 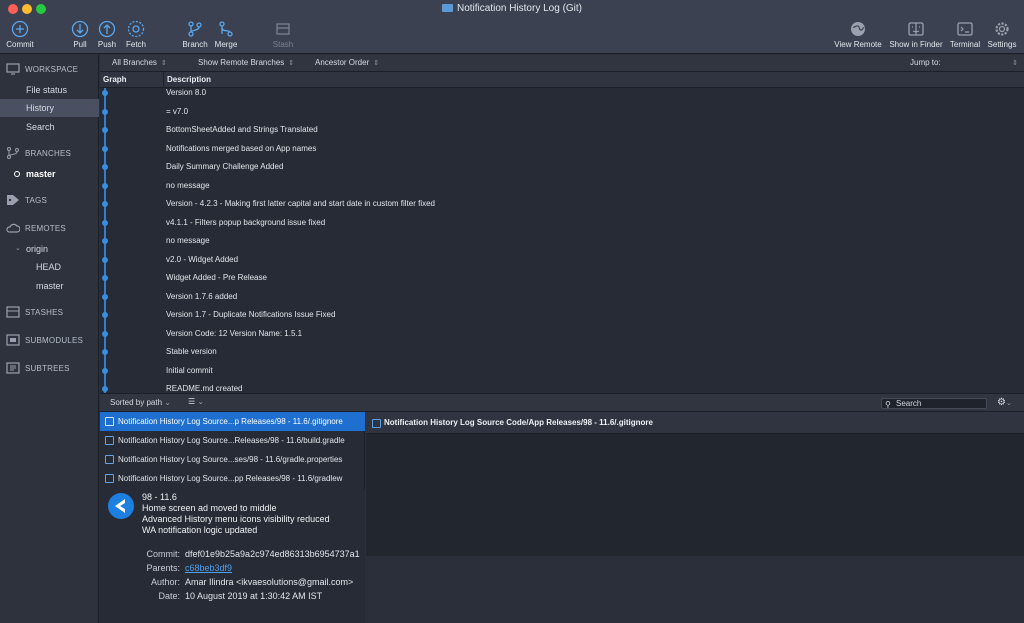 What do you see at coordinates (225, 166) in the screenshot?
I see `commit-description: Daily Summary Challenge Added` at bounding box center [225, 166].